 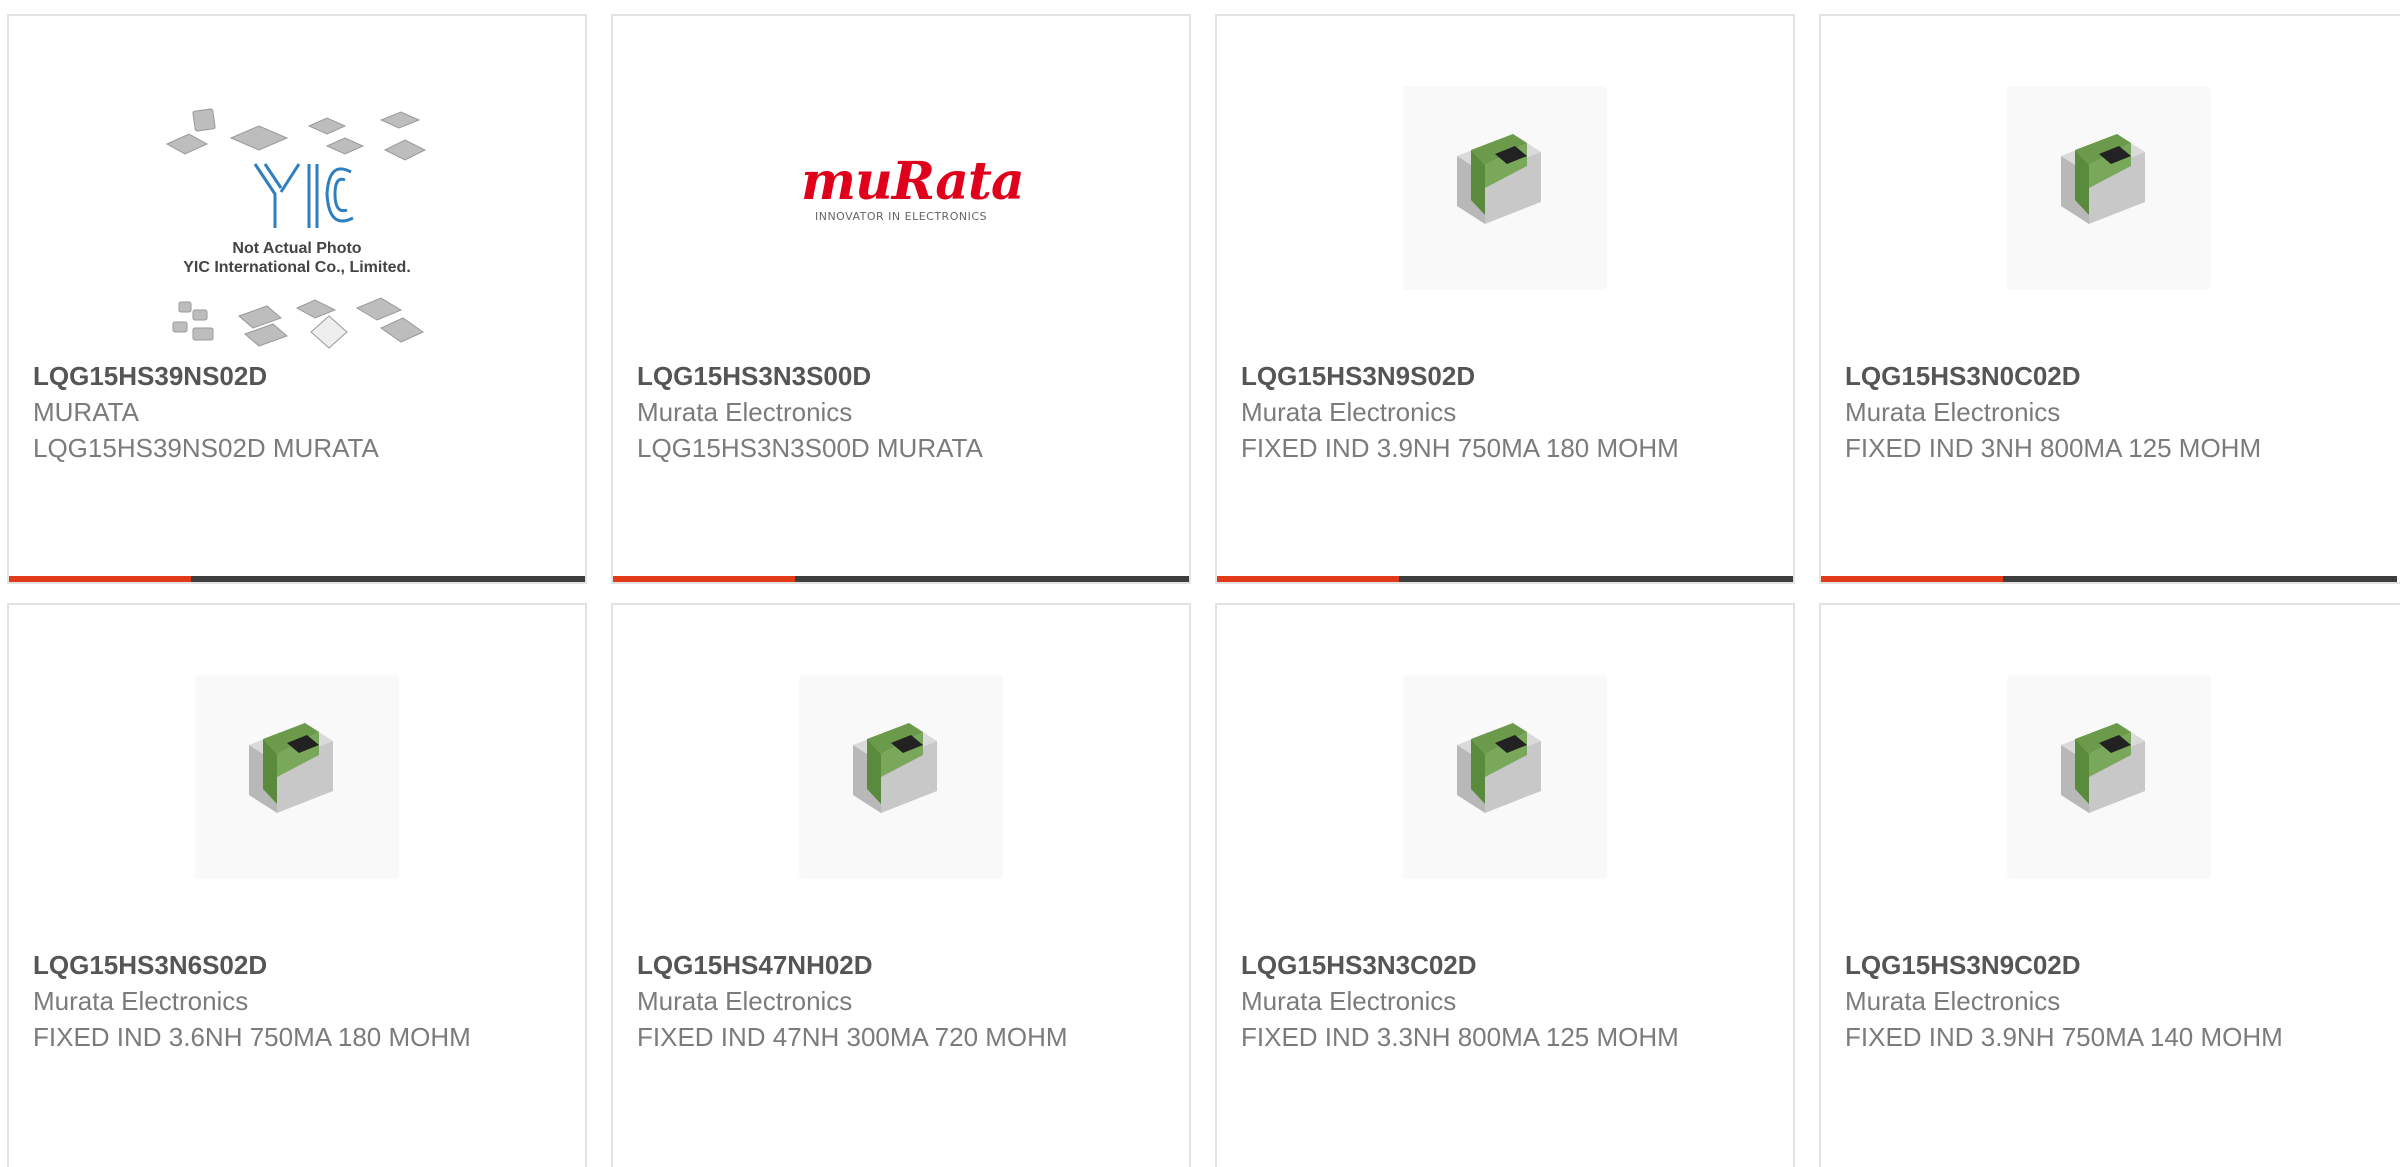 I want to click on description: FIXED IND 3.9NH 750MA 180 MOHM, so click(x=1460, y=448).